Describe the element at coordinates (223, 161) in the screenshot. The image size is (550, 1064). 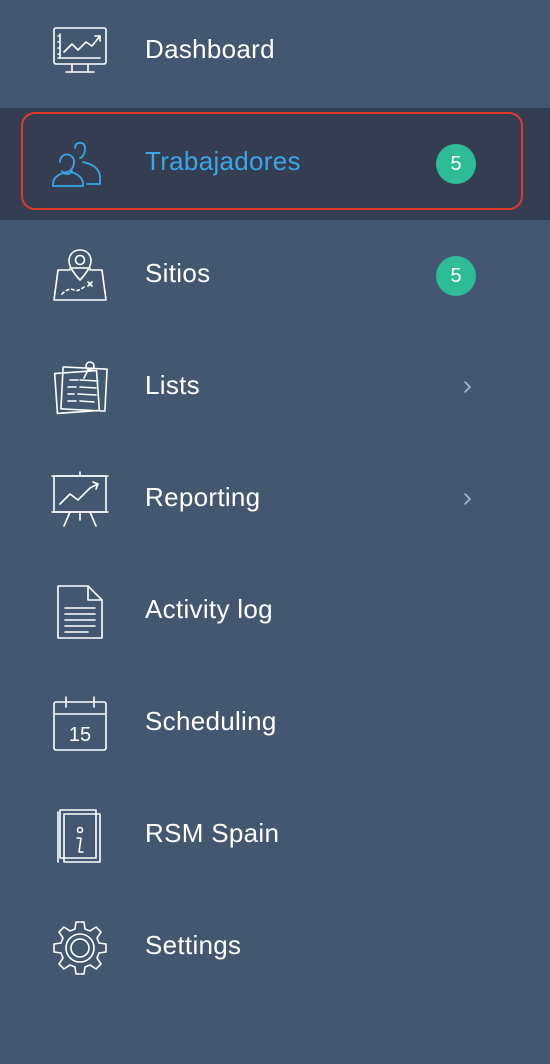
I see `sidebar-item-label: Trabajadores` at that location.